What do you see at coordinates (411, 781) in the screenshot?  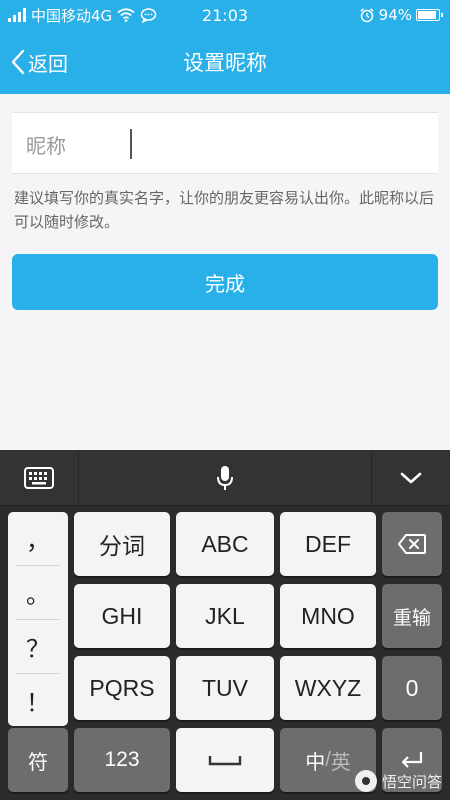 I see `watermark-text: 悟空问答` at bounding box center [411, 781].